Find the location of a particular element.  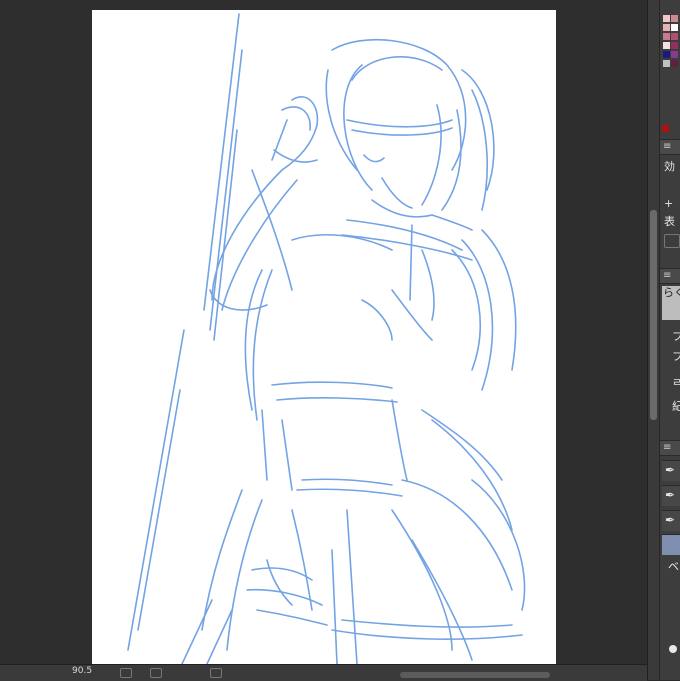

brush-preview-dot is located at coordinates (673, 649).